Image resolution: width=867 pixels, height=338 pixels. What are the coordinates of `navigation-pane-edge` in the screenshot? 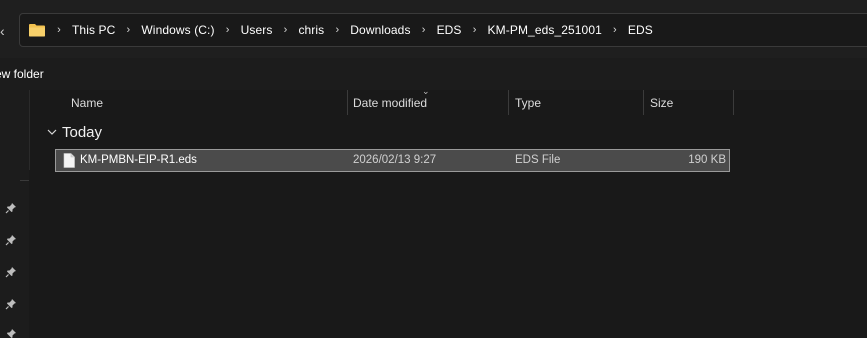 It's located at (29, 130).